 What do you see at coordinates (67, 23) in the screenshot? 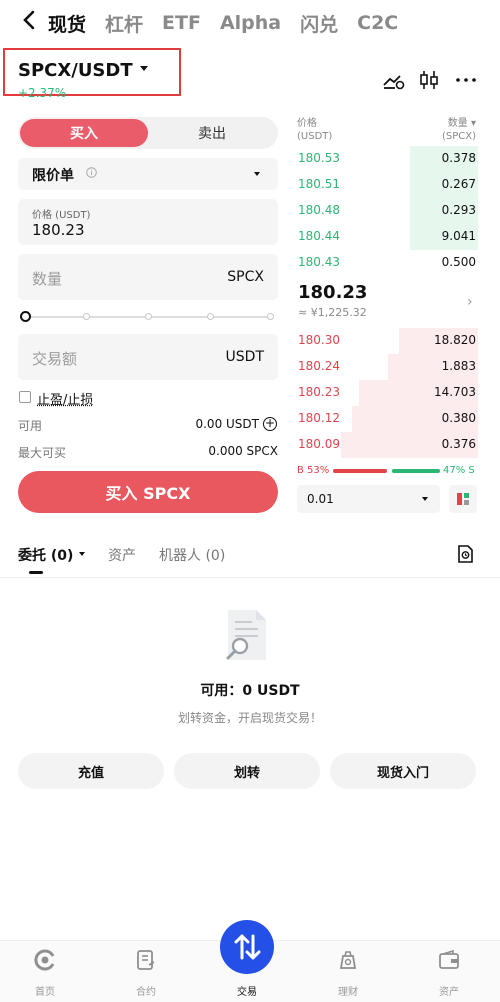
I see `tab-spot: 现货` at bounding box center [67, 23].